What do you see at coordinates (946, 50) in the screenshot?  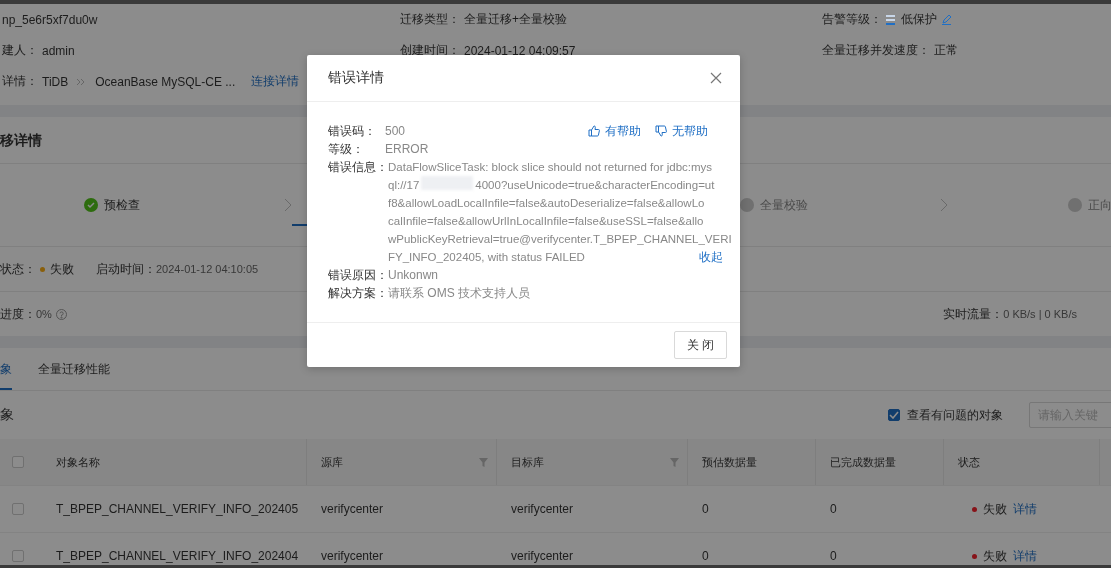 I see `field-value: 正常` at bounding box center [946, 50].